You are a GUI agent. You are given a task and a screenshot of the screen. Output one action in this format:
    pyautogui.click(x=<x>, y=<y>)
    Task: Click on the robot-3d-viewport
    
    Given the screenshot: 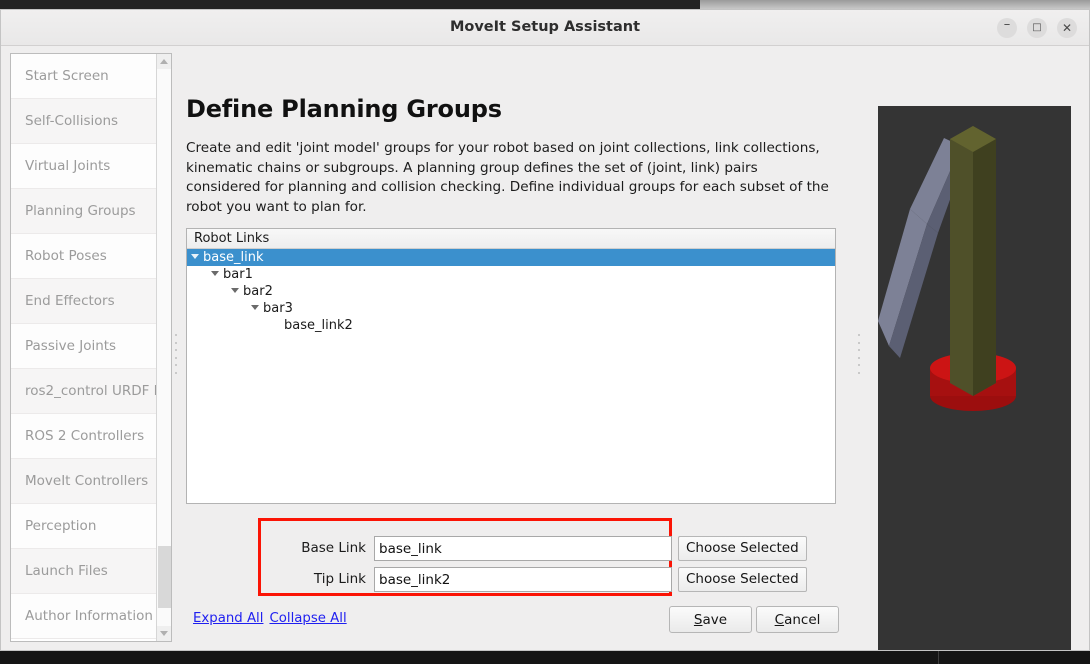 What is the action you would take?
    pyautogui.click(x=974, y=378)
    